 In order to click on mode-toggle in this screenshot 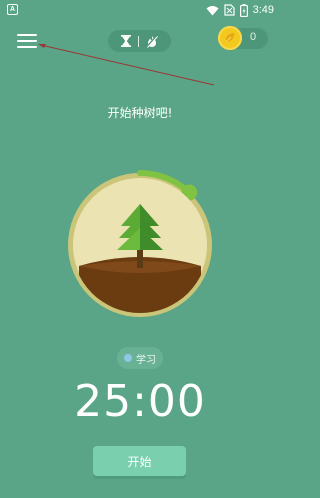, I will do `click(139, 41)`.